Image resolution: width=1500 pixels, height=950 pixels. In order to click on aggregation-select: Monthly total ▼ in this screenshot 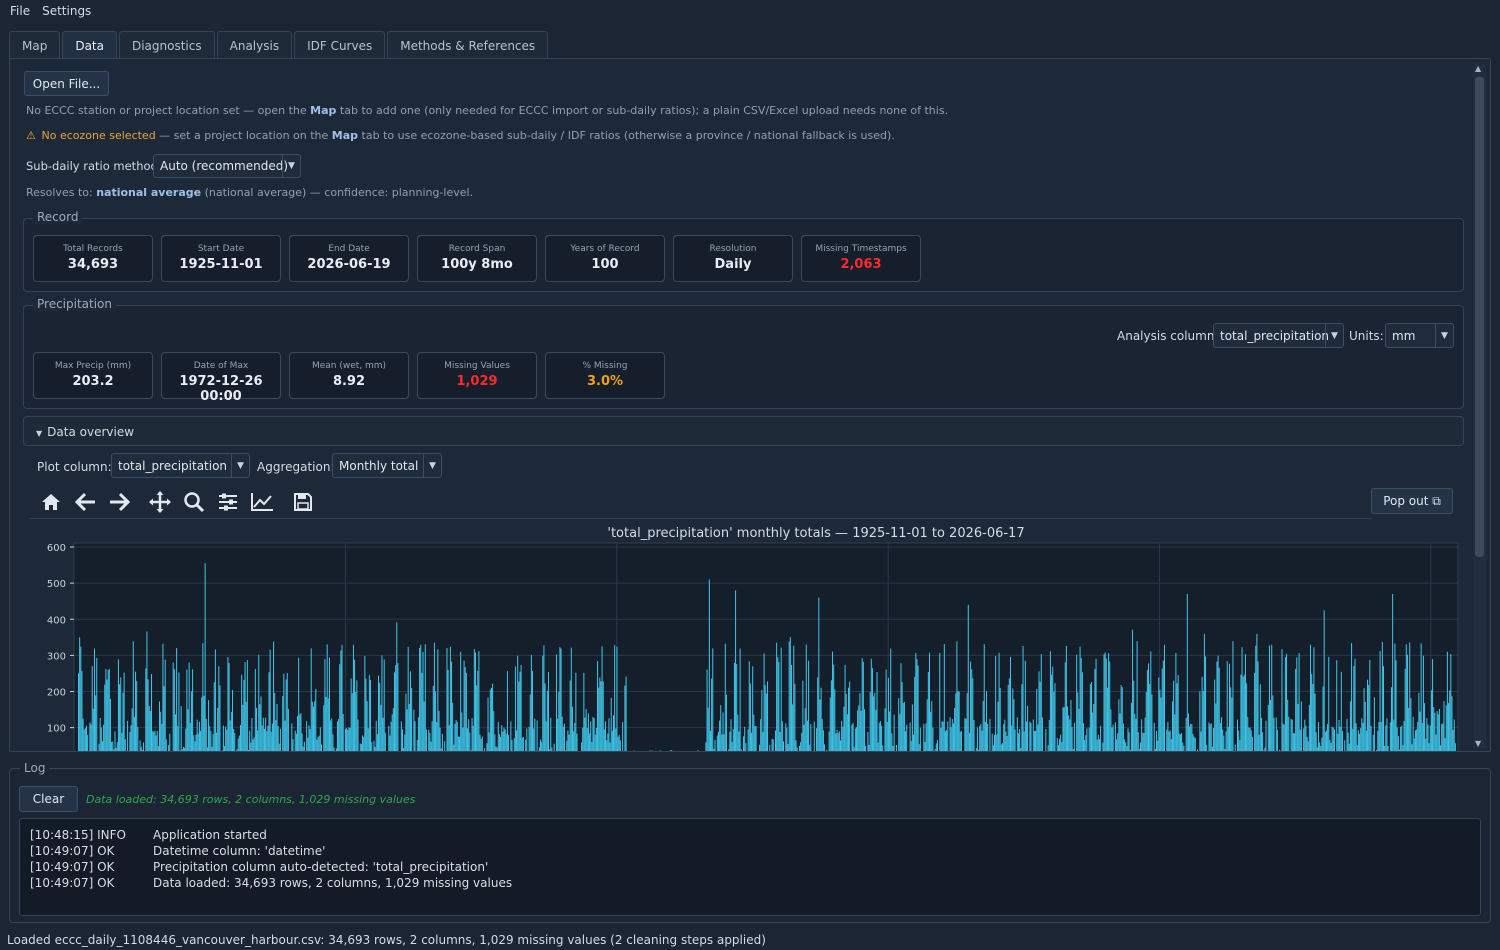, I will do `click(387, 465)`.